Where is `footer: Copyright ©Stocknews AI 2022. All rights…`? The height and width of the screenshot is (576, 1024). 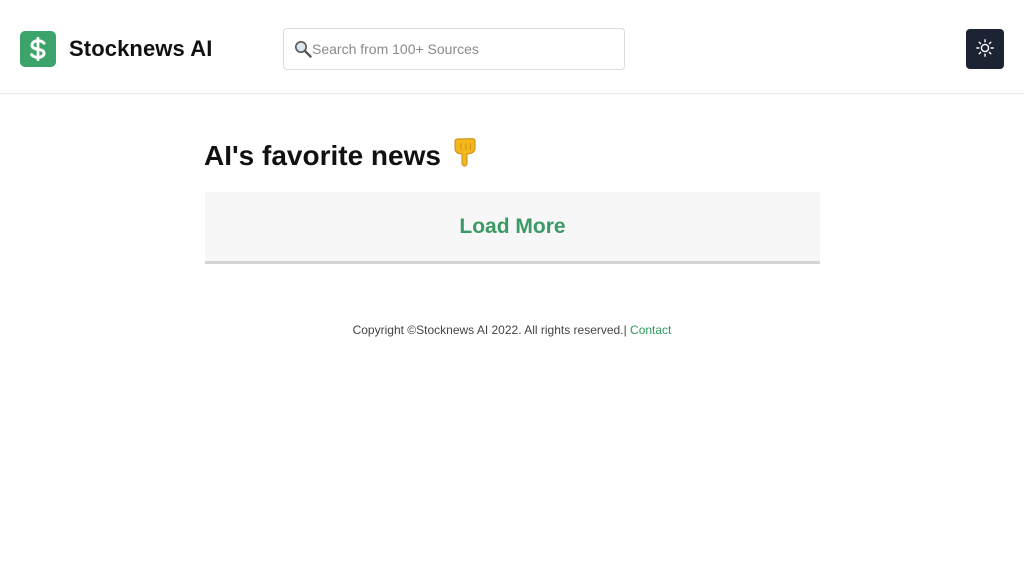 footer: Copyright ©Stocknews AI 2022. All rights… is located at coordinates (512, 330).